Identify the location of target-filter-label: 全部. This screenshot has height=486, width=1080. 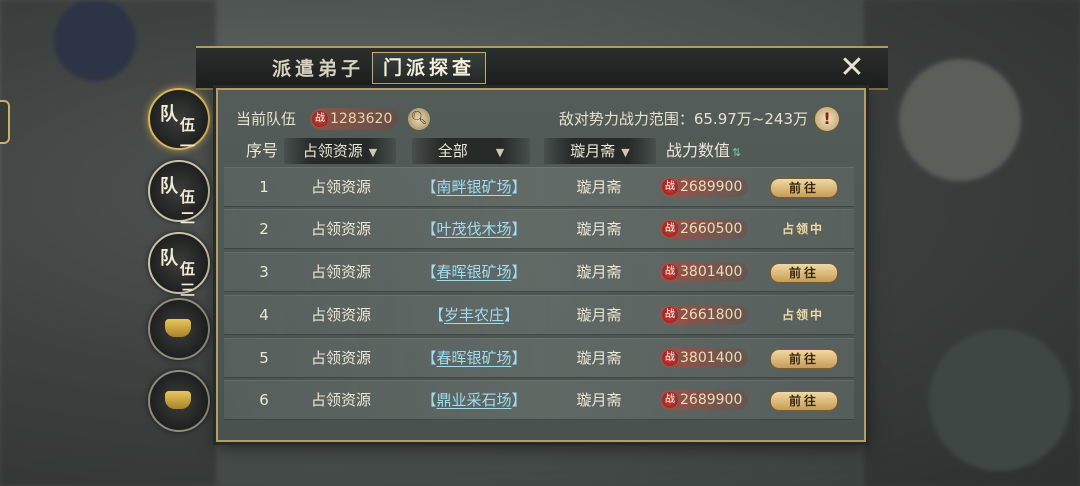
(452, 151).